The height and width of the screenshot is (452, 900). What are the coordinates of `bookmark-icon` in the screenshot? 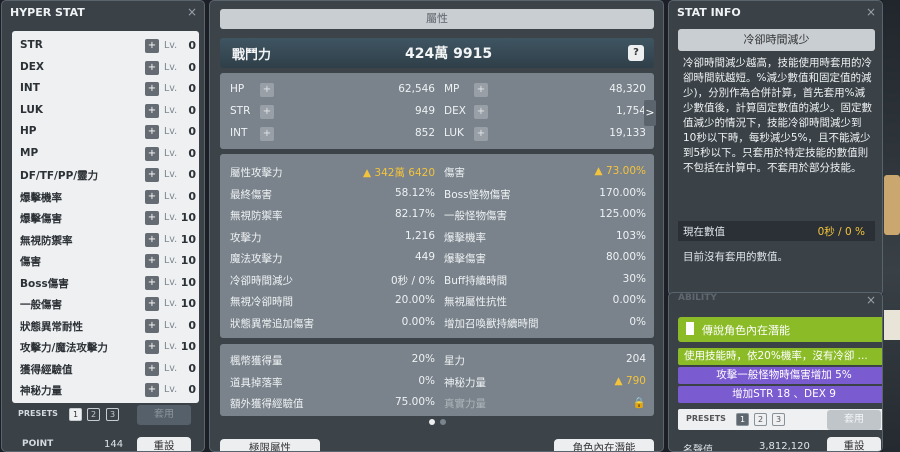 It's located at (690, 328).